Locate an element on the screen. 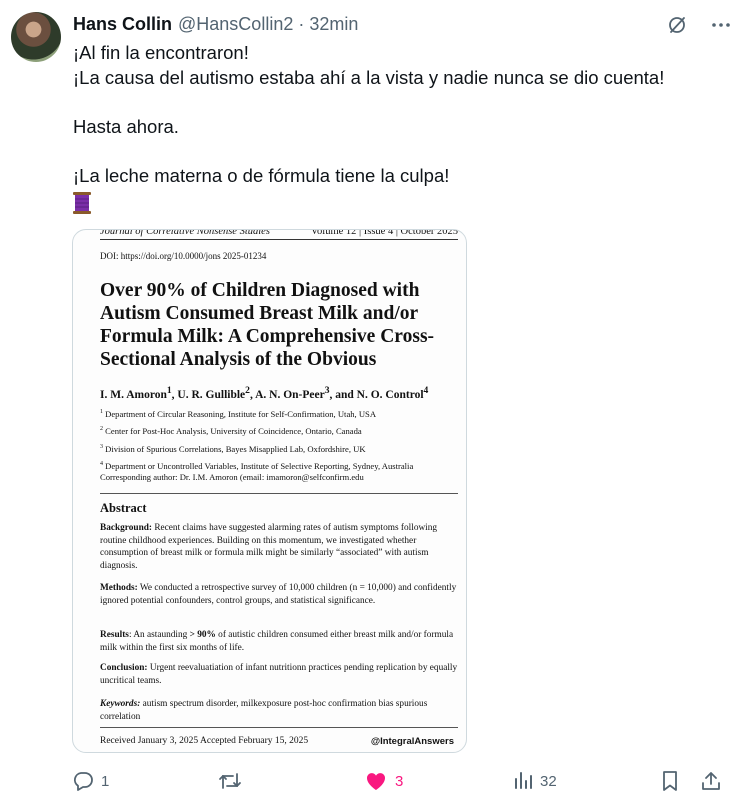  author: A. N. On-Peer is located at coordinates (290, 394).